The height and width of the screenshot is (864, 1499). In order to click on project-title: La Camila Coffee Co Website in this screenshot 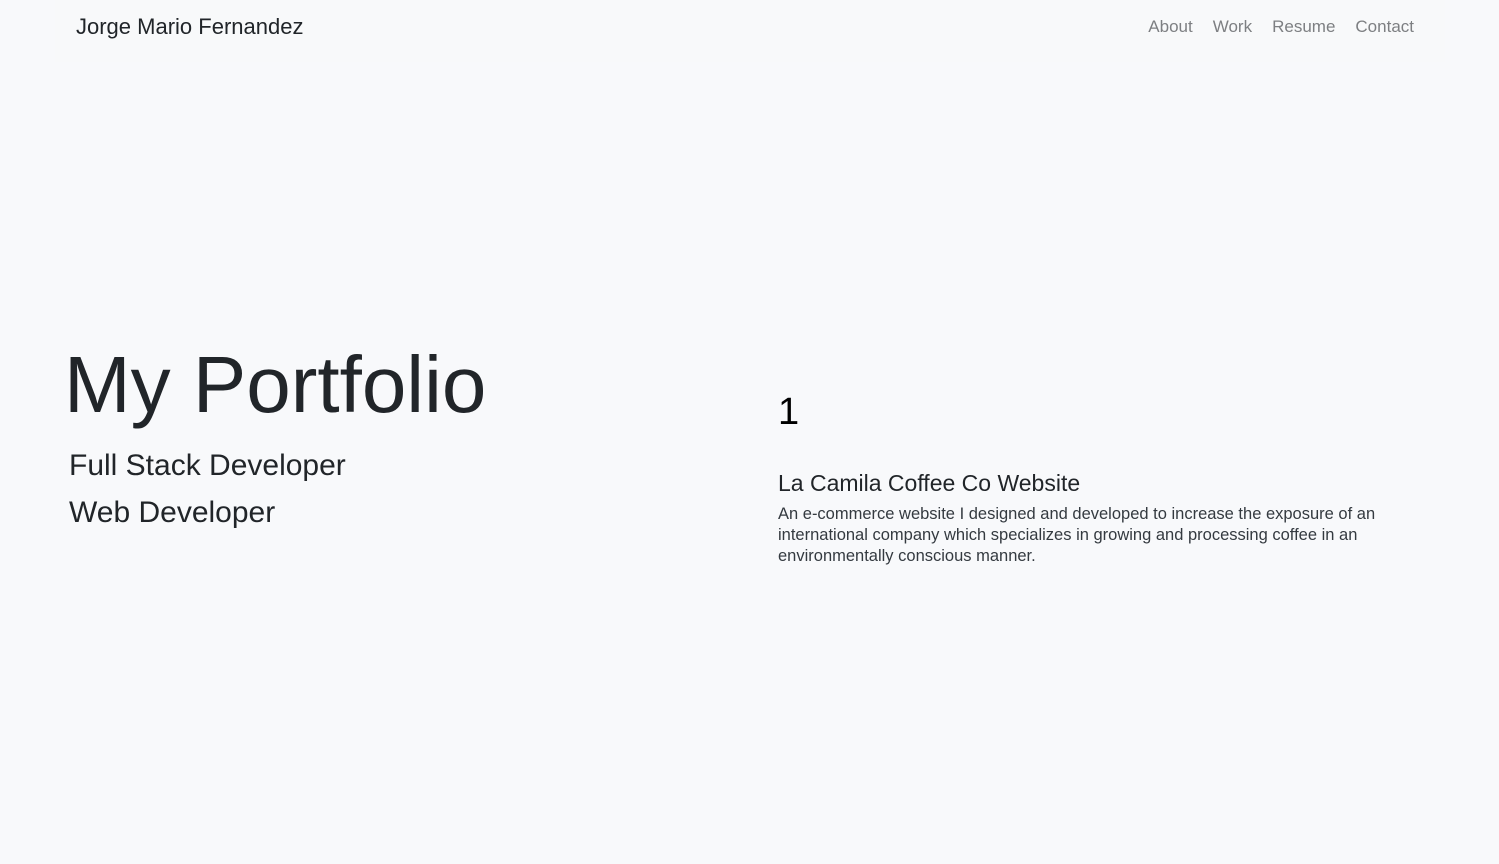, I will do `click(929, 483)`.